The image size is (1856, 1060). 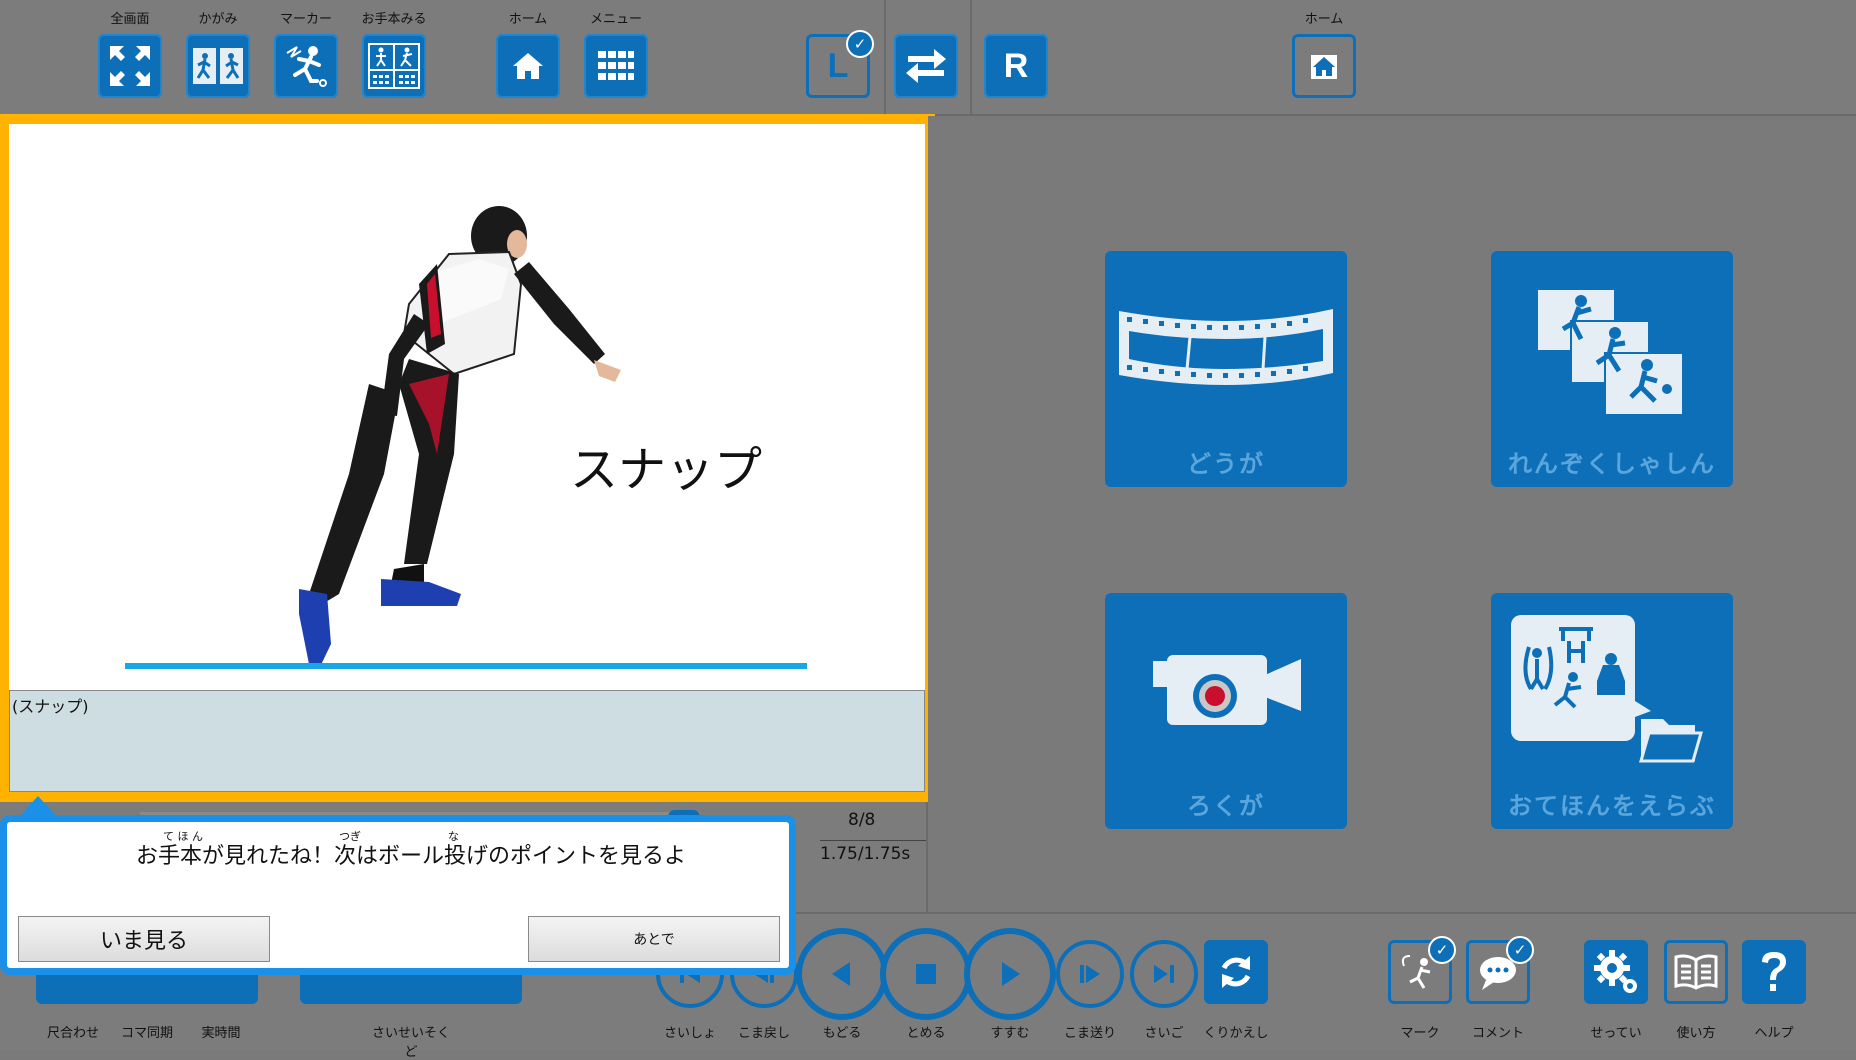 I want to click on comment-button: ✓, so click(x=1500, y=970).